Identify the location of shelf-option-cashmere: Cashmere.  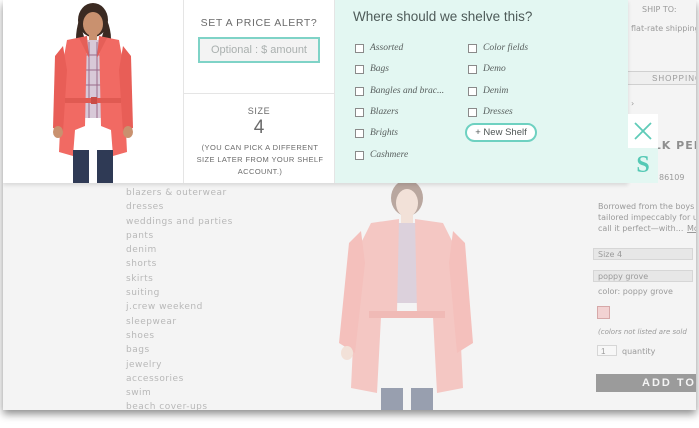
(381, 155).